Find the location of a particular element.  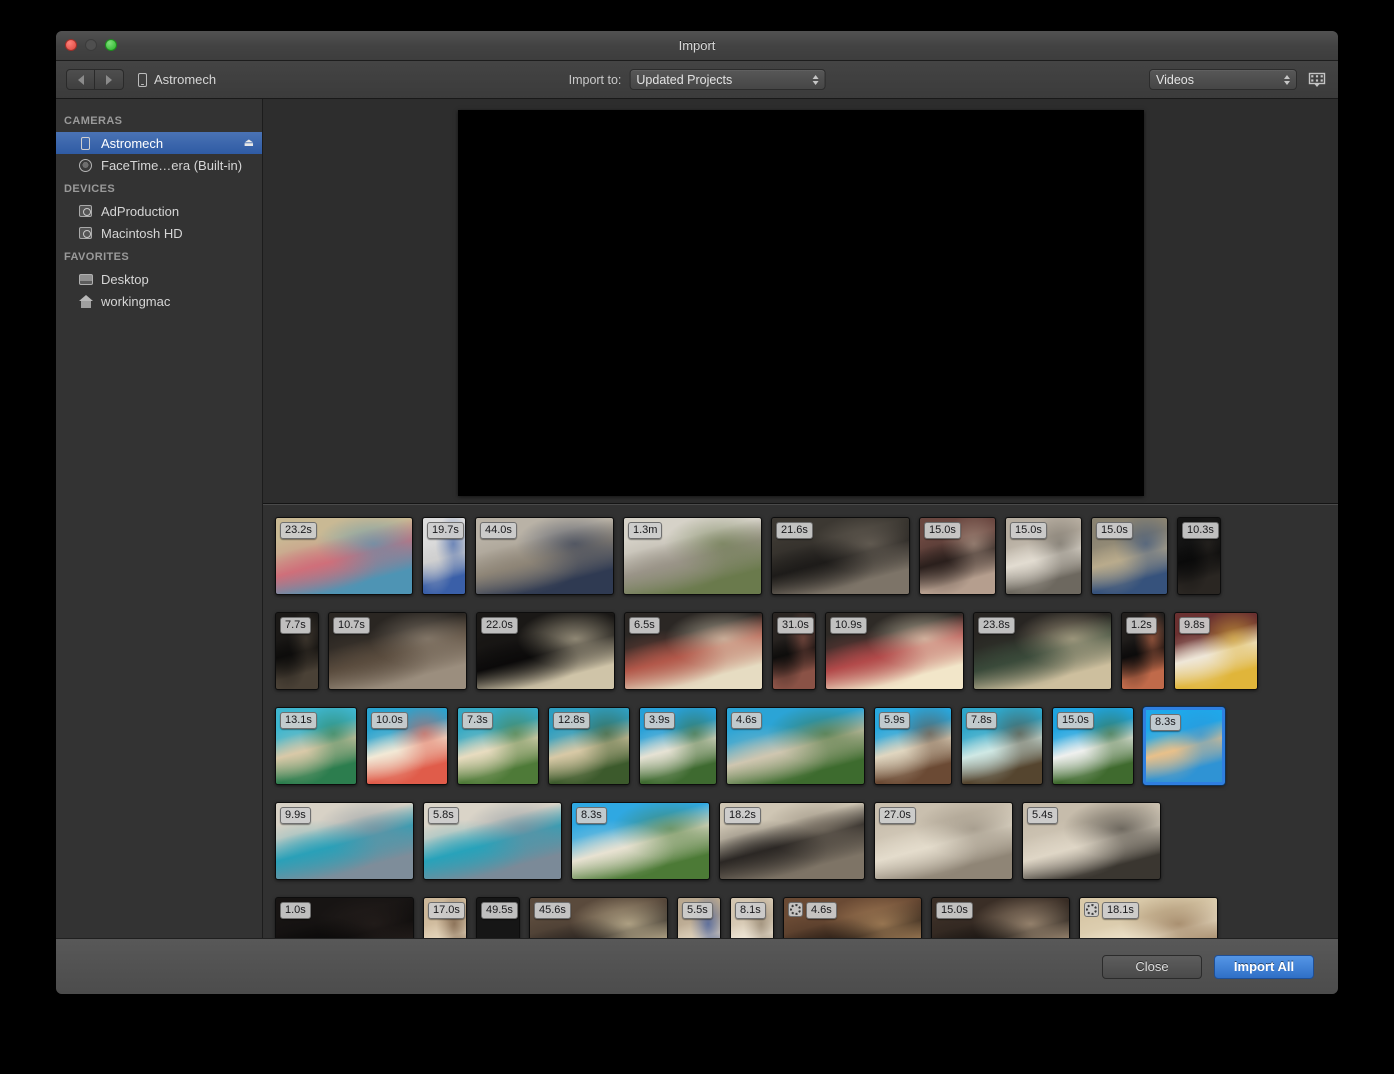

clip-thumbnail: 49.5s is located at coordinates (498, 917).